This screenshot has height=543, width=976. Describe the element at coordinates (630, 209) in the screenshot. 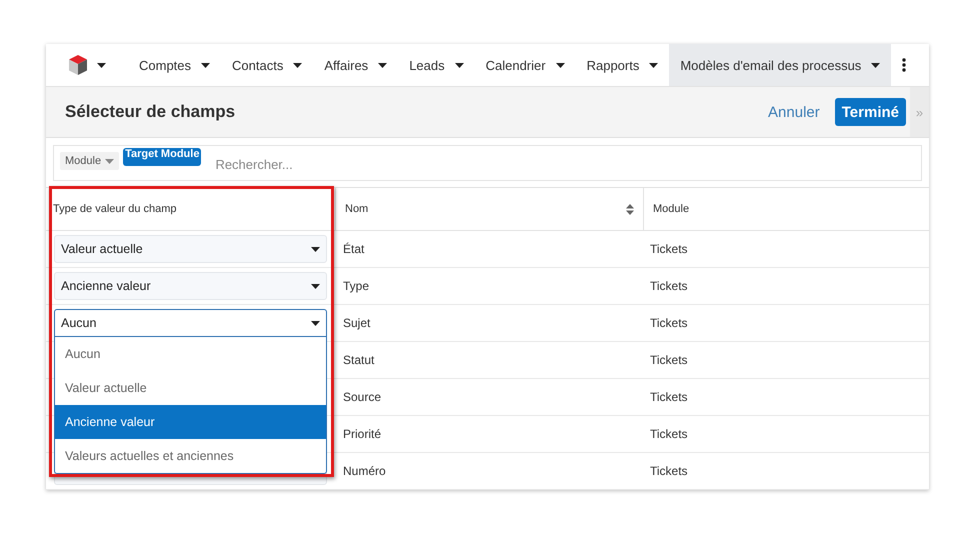

I see `sort-icon` at that location.